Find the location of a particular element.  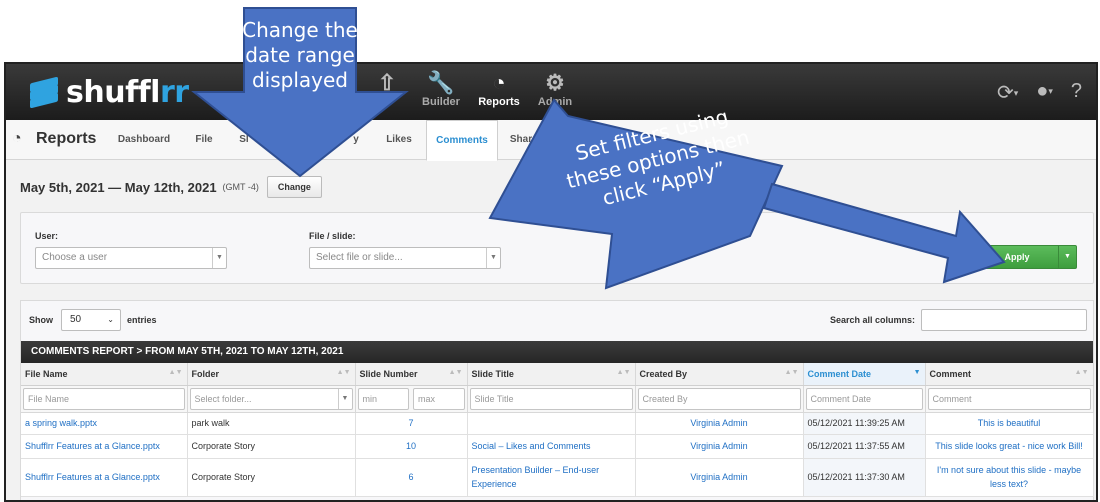

tab-shares: Shar is located at coordinates (521, 140).